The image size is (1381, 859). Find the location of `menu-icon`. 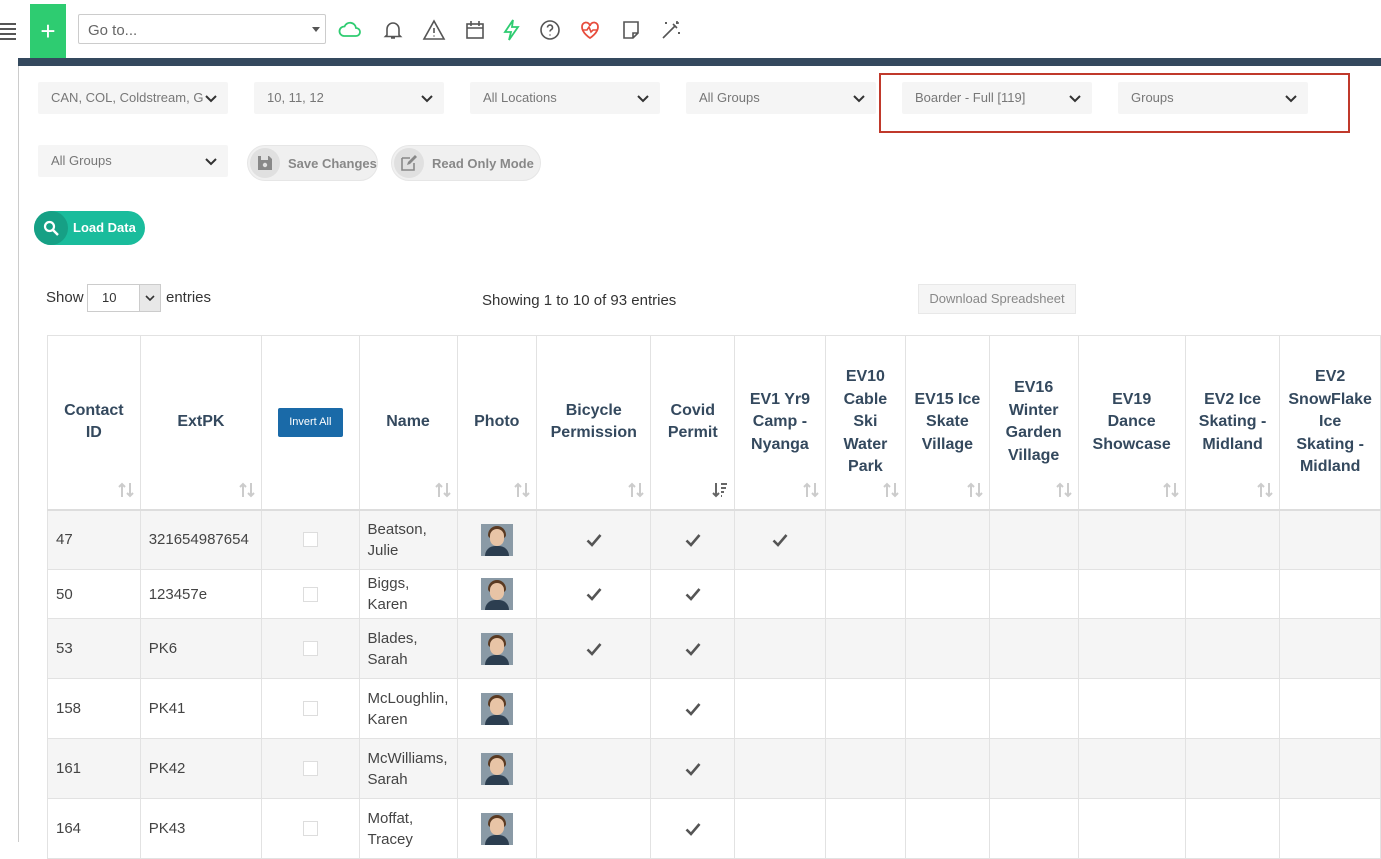

menu-icon is located at coordinates (9, 31).